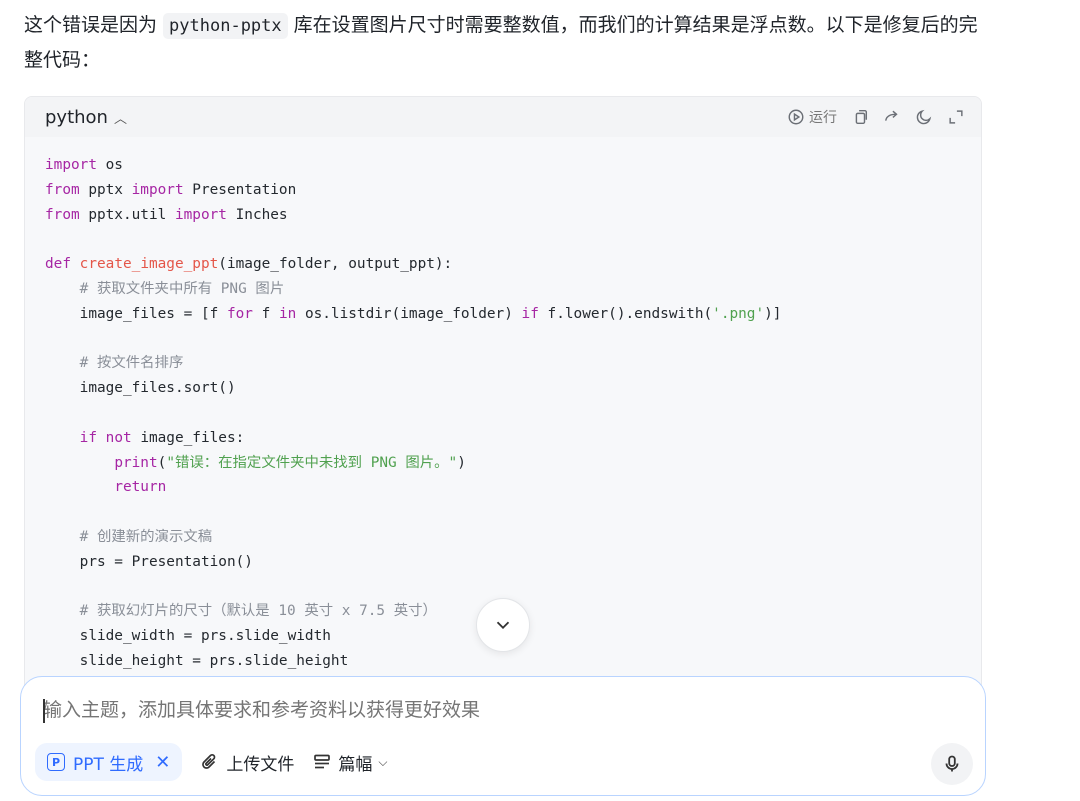 This screenshot has width=1080, height=801. I want to click on text-caret, so click(44, 711).